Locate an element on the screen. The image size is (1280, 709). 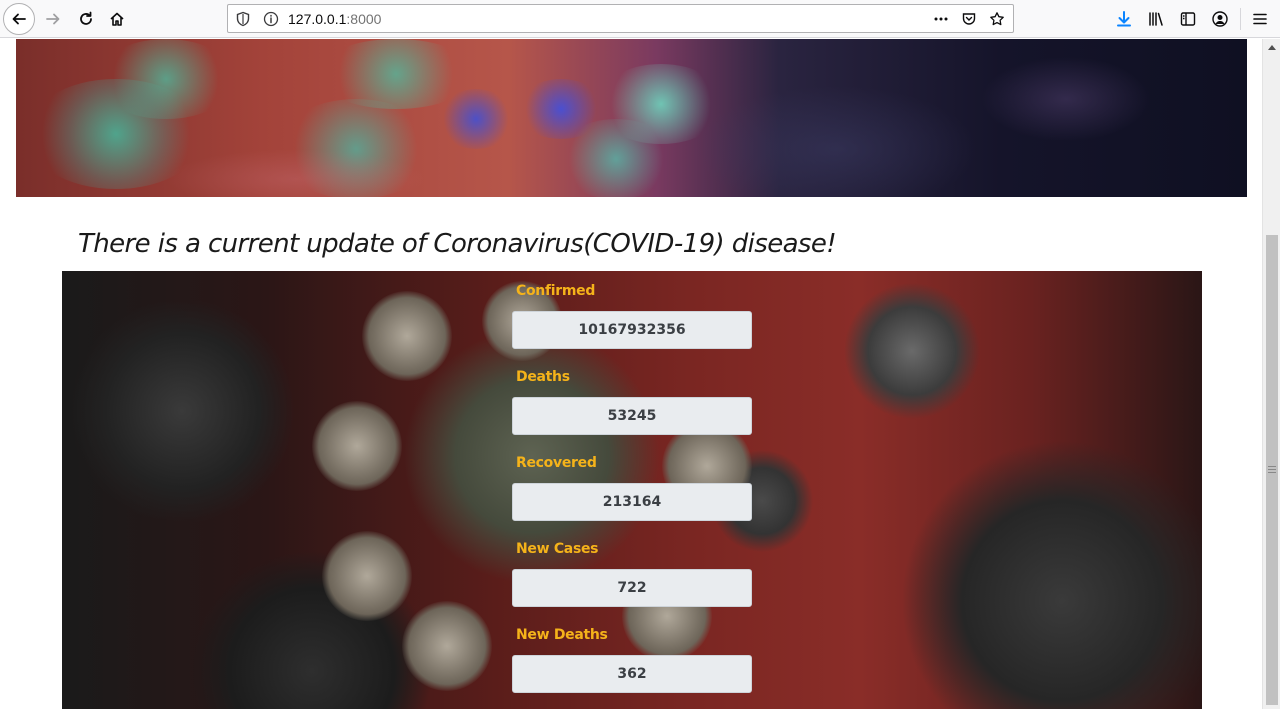
forward-button is located at coordinates (53, 19).